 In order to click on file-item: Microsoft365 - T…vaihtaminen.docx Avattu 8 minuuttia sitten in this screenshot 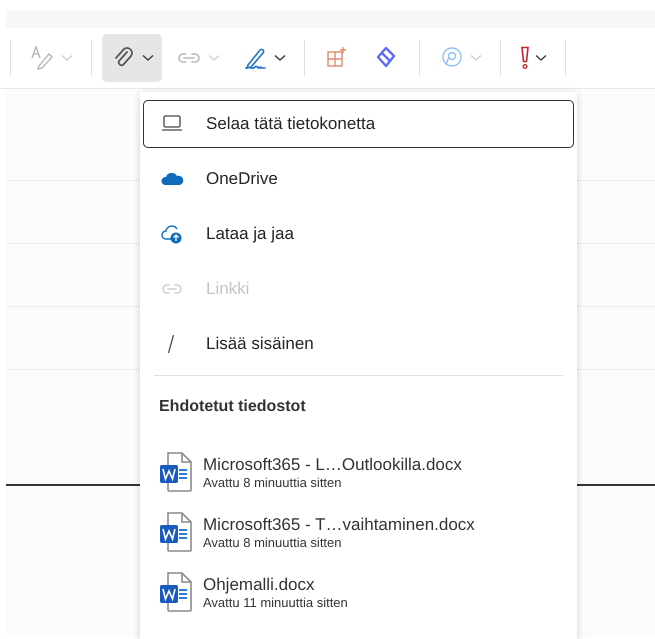, I will do `click(358, 532)`.